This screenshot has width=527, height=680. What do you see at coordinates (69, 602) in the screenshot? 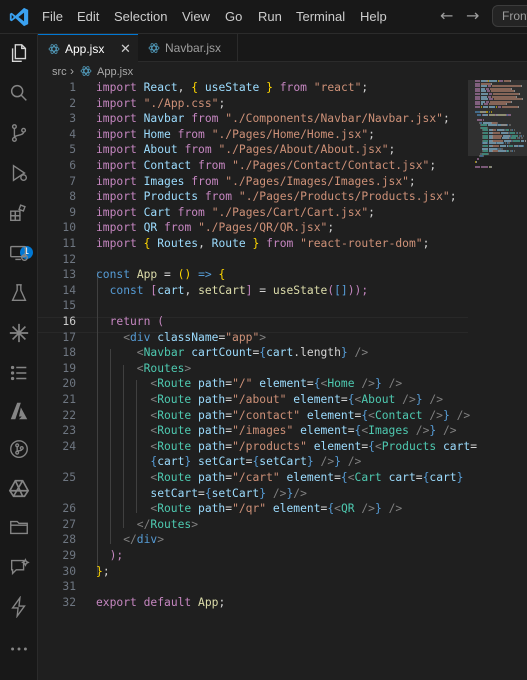
I see `line-number: 32` at bounding box center [69, 602].